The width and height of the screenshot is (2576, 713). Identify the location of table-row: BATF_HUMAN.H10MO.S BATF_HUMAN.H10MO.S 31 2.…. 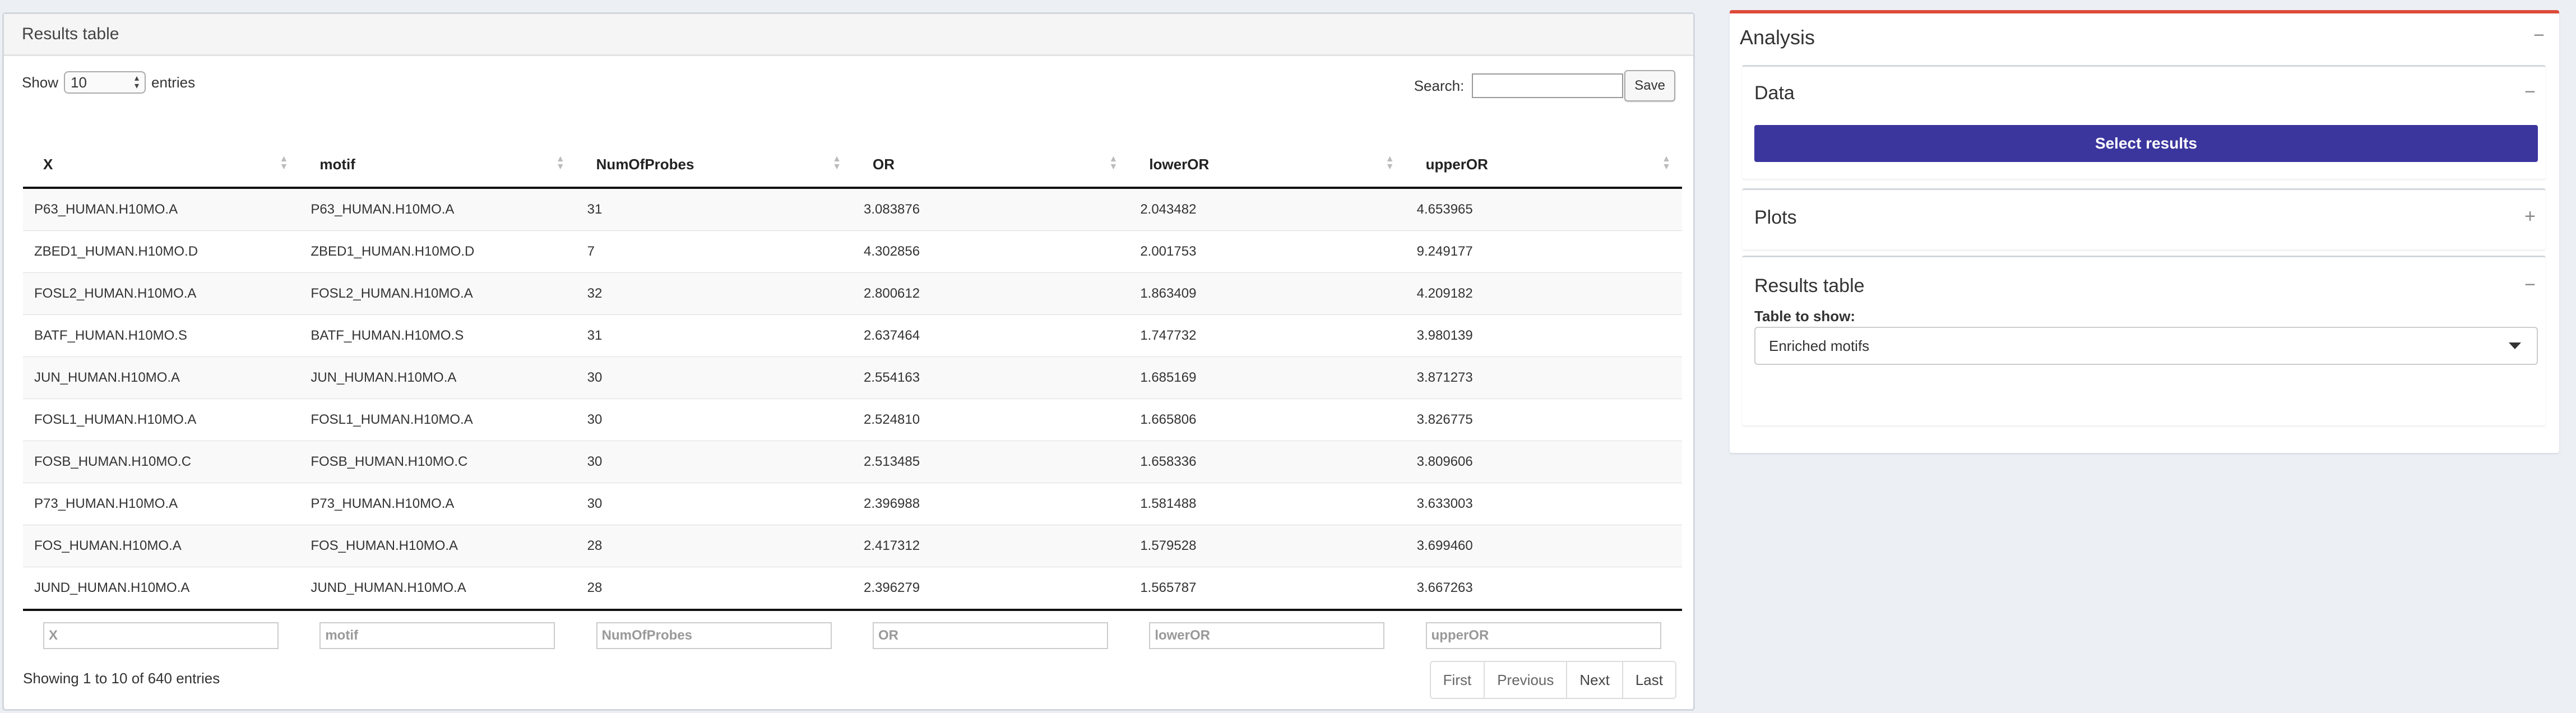
(852, 335).